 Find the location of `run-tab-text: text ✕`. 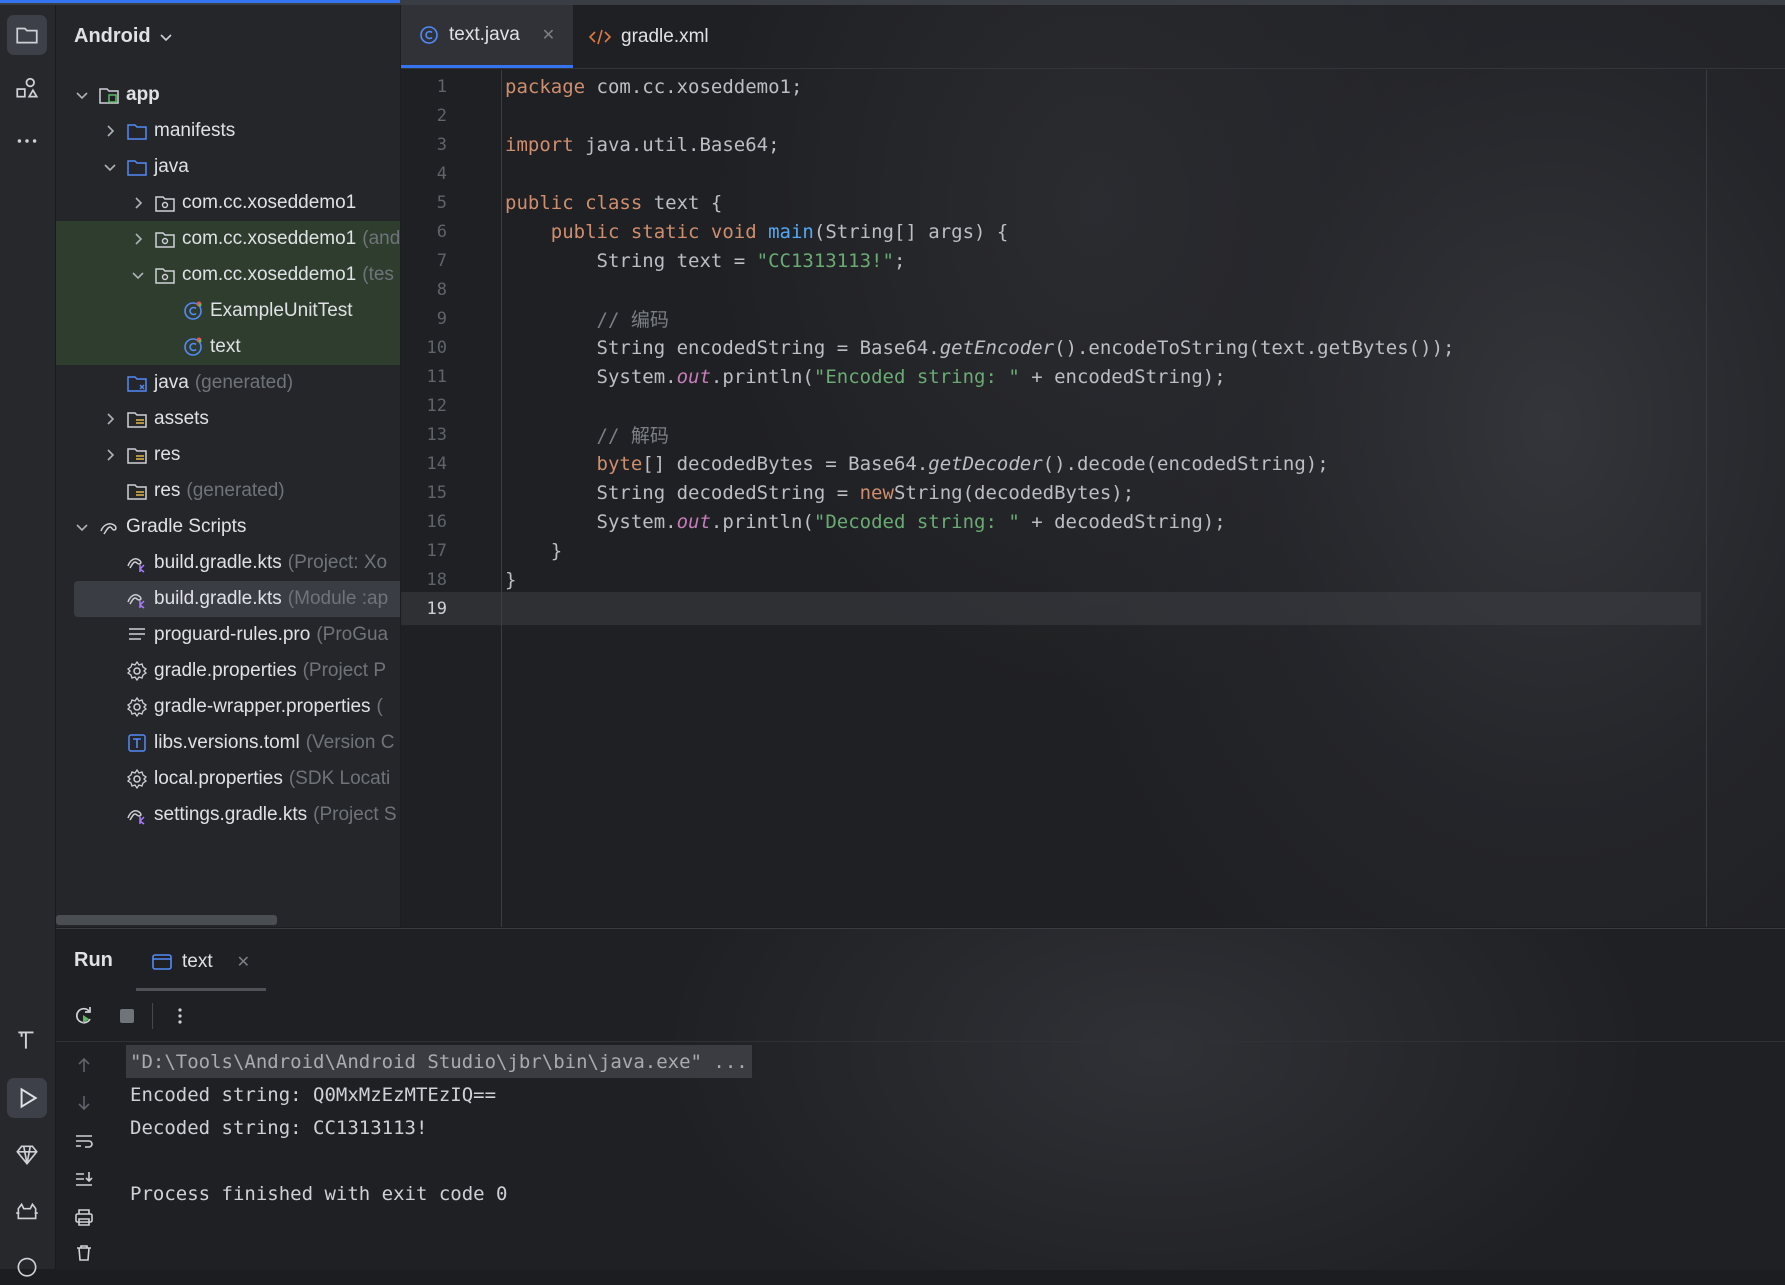

run-tab-text: text ✕ is located at coordinates (201, 963).